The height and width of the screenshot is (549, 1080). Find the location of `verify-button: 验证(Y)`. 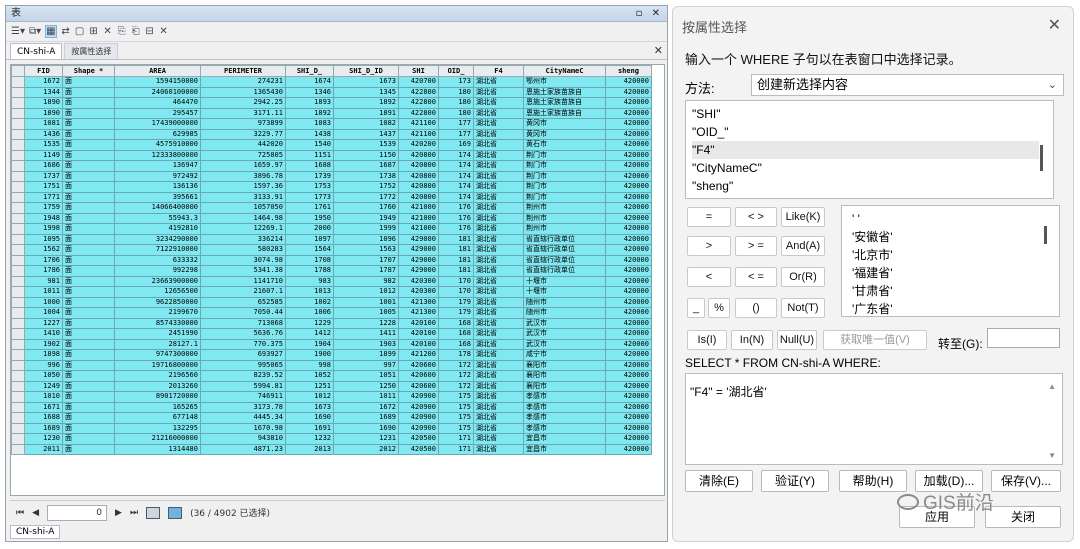

verify-button: 验证(Y) is located at coordinates (795, 481).